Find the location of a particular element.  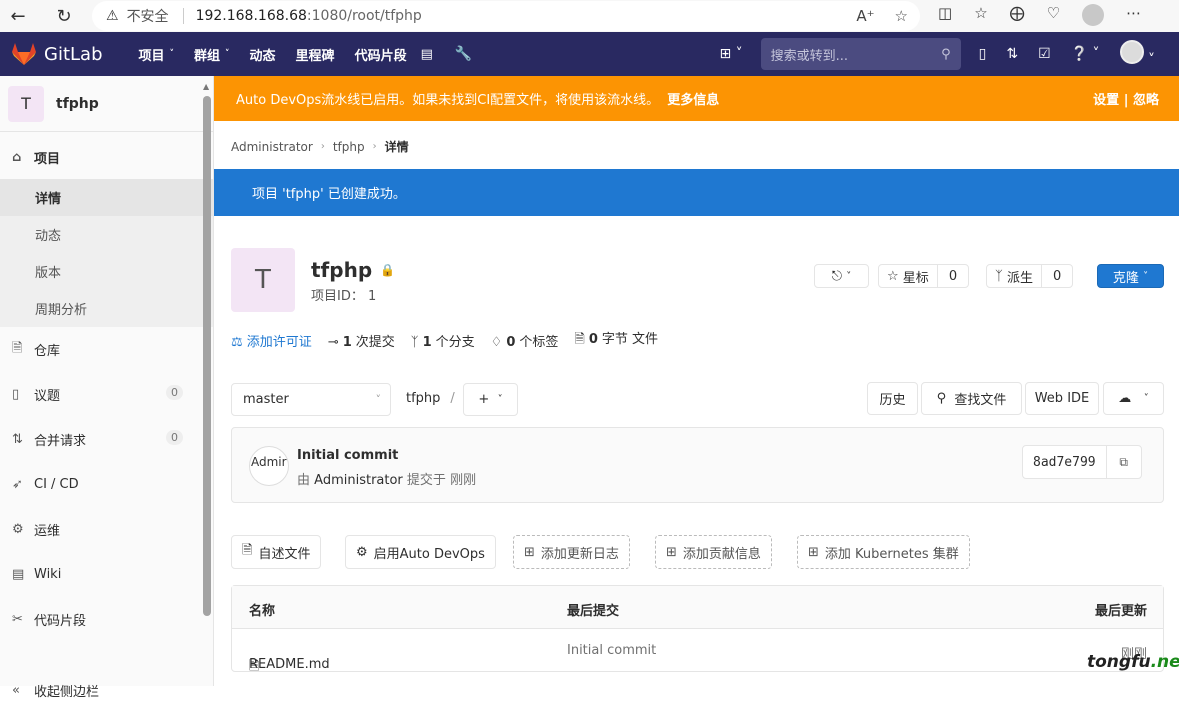

breadcrumb-owner: Administrator is located at coordinates (272, 147).